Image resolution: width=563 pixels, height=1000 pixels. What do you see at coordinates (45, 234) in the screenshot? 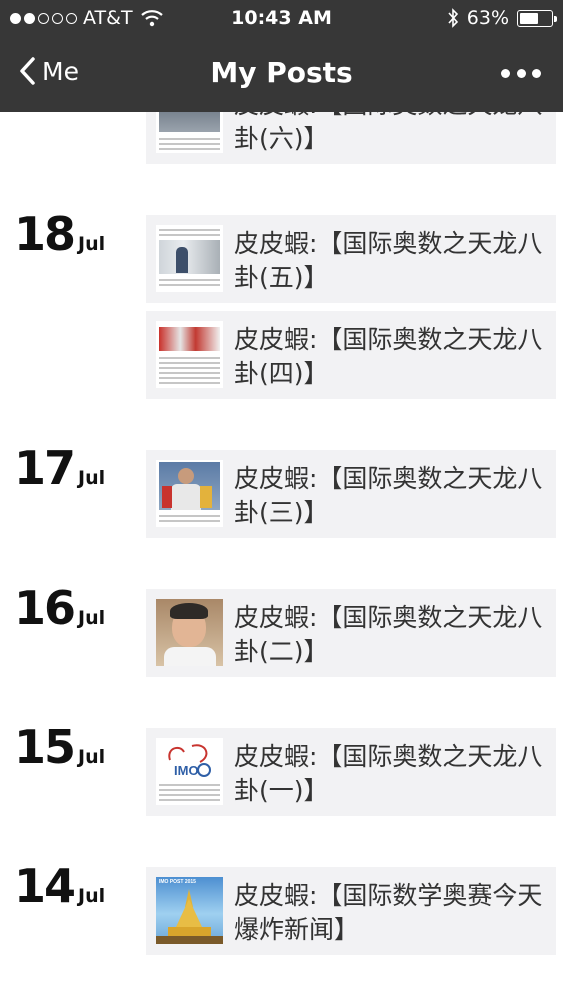
I see `date-day: 18` at bounding box center [45, 234].